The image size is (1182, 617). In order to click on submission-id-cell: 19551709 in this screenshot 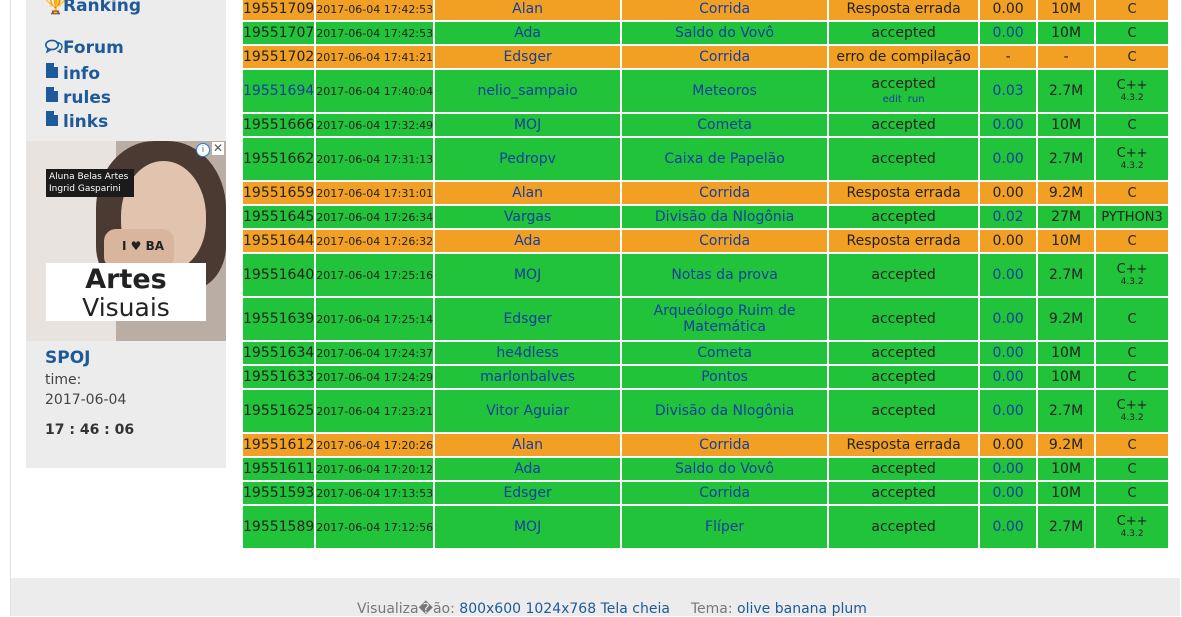, I will do `click(279, 10)`.